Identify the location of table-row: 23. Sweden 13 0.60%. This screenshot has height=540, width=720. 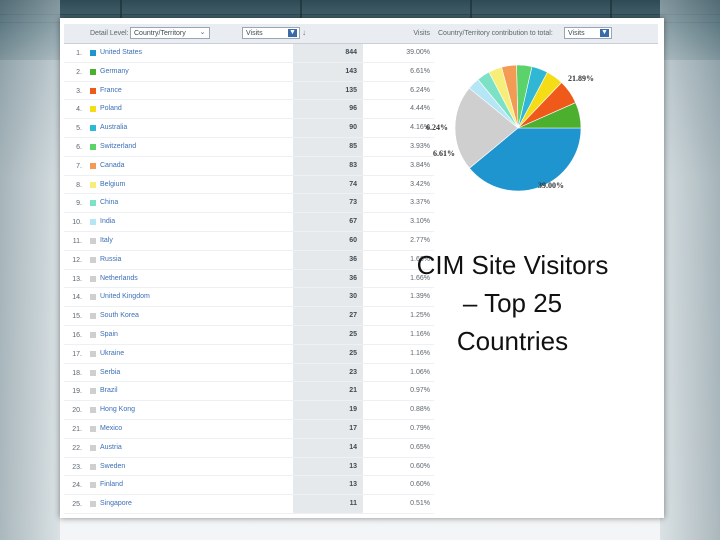
(249, 467).